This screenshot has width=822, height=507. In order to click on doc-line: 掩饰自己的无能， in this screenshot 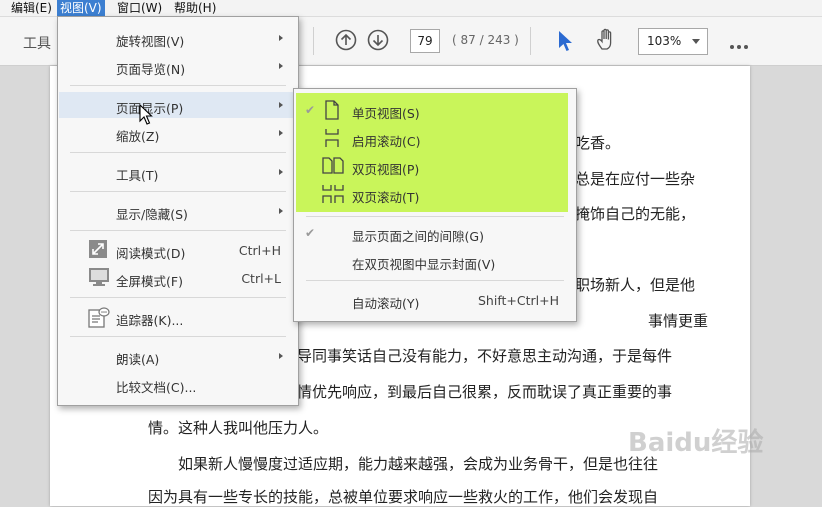, I will do `click(635, 214)`.